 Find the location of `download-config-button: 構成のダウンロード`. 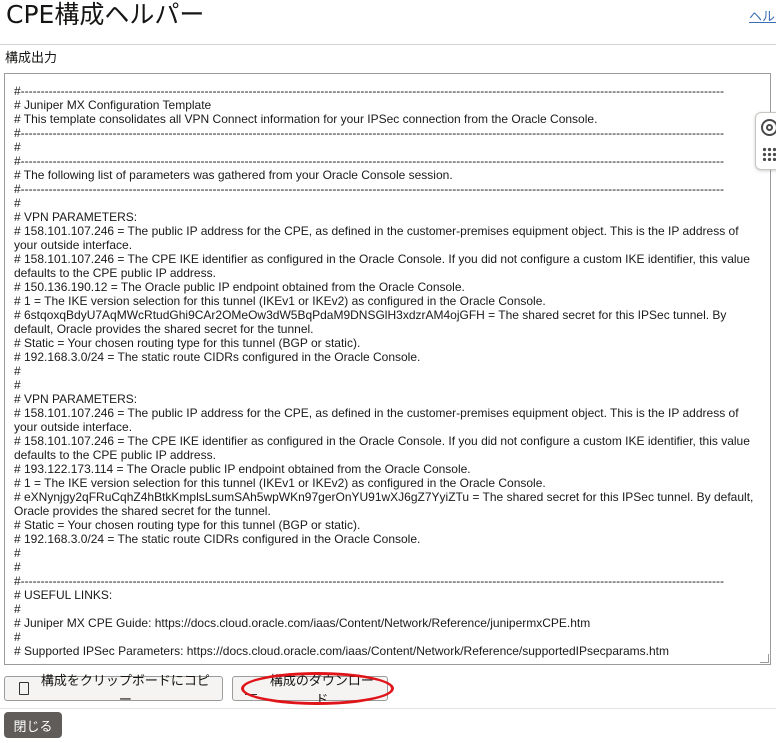

download-config-button: 構成のダウンロード is located at coordinates (310, 691).